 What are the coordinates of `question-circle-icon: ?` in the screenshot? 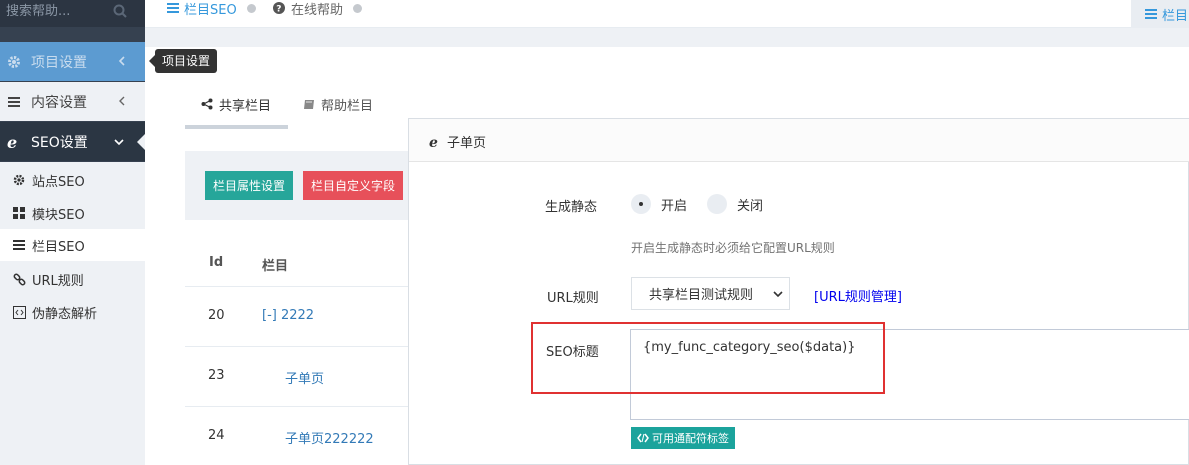 It's located at (279, 8).